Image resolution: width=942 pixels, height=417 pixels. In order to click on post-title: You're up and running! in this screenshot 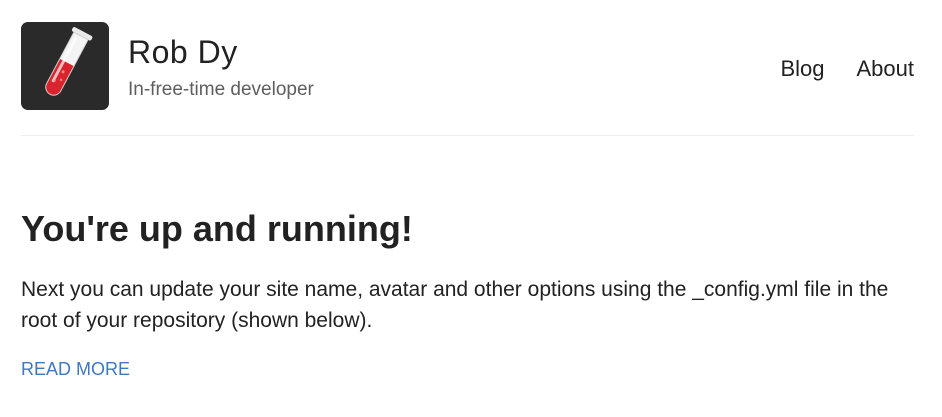, I will do `click(467, 229)`.